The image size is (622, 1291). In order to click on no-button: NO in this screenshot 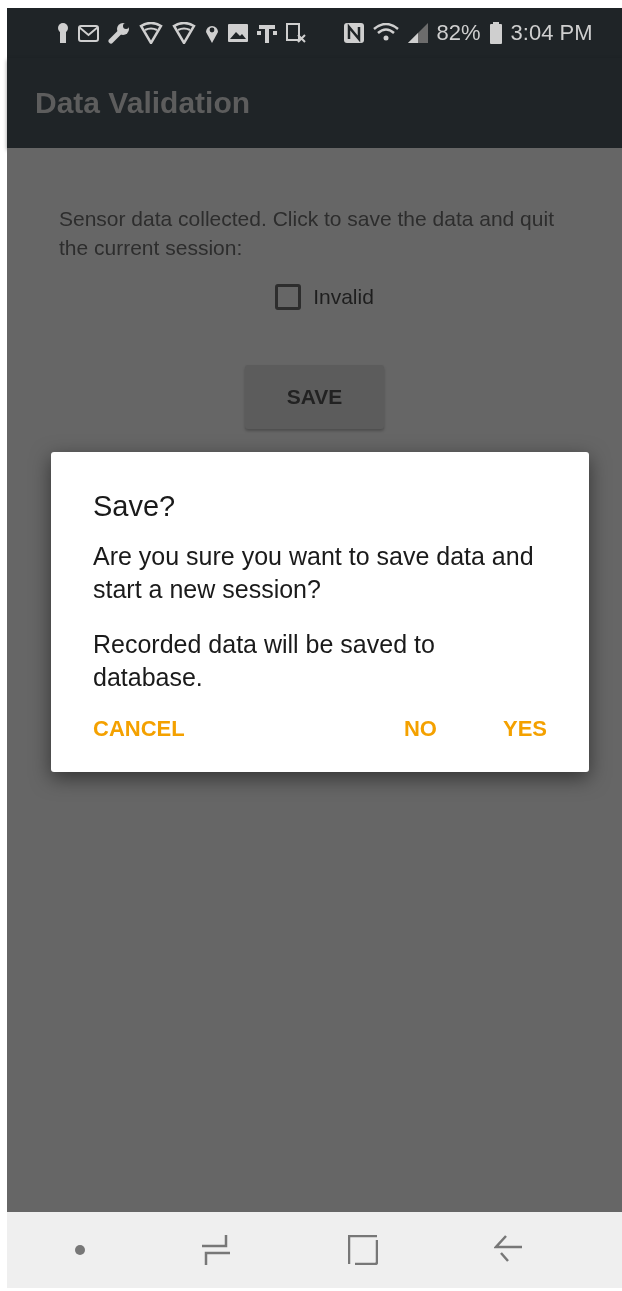, I will do `click(420, 729)`.